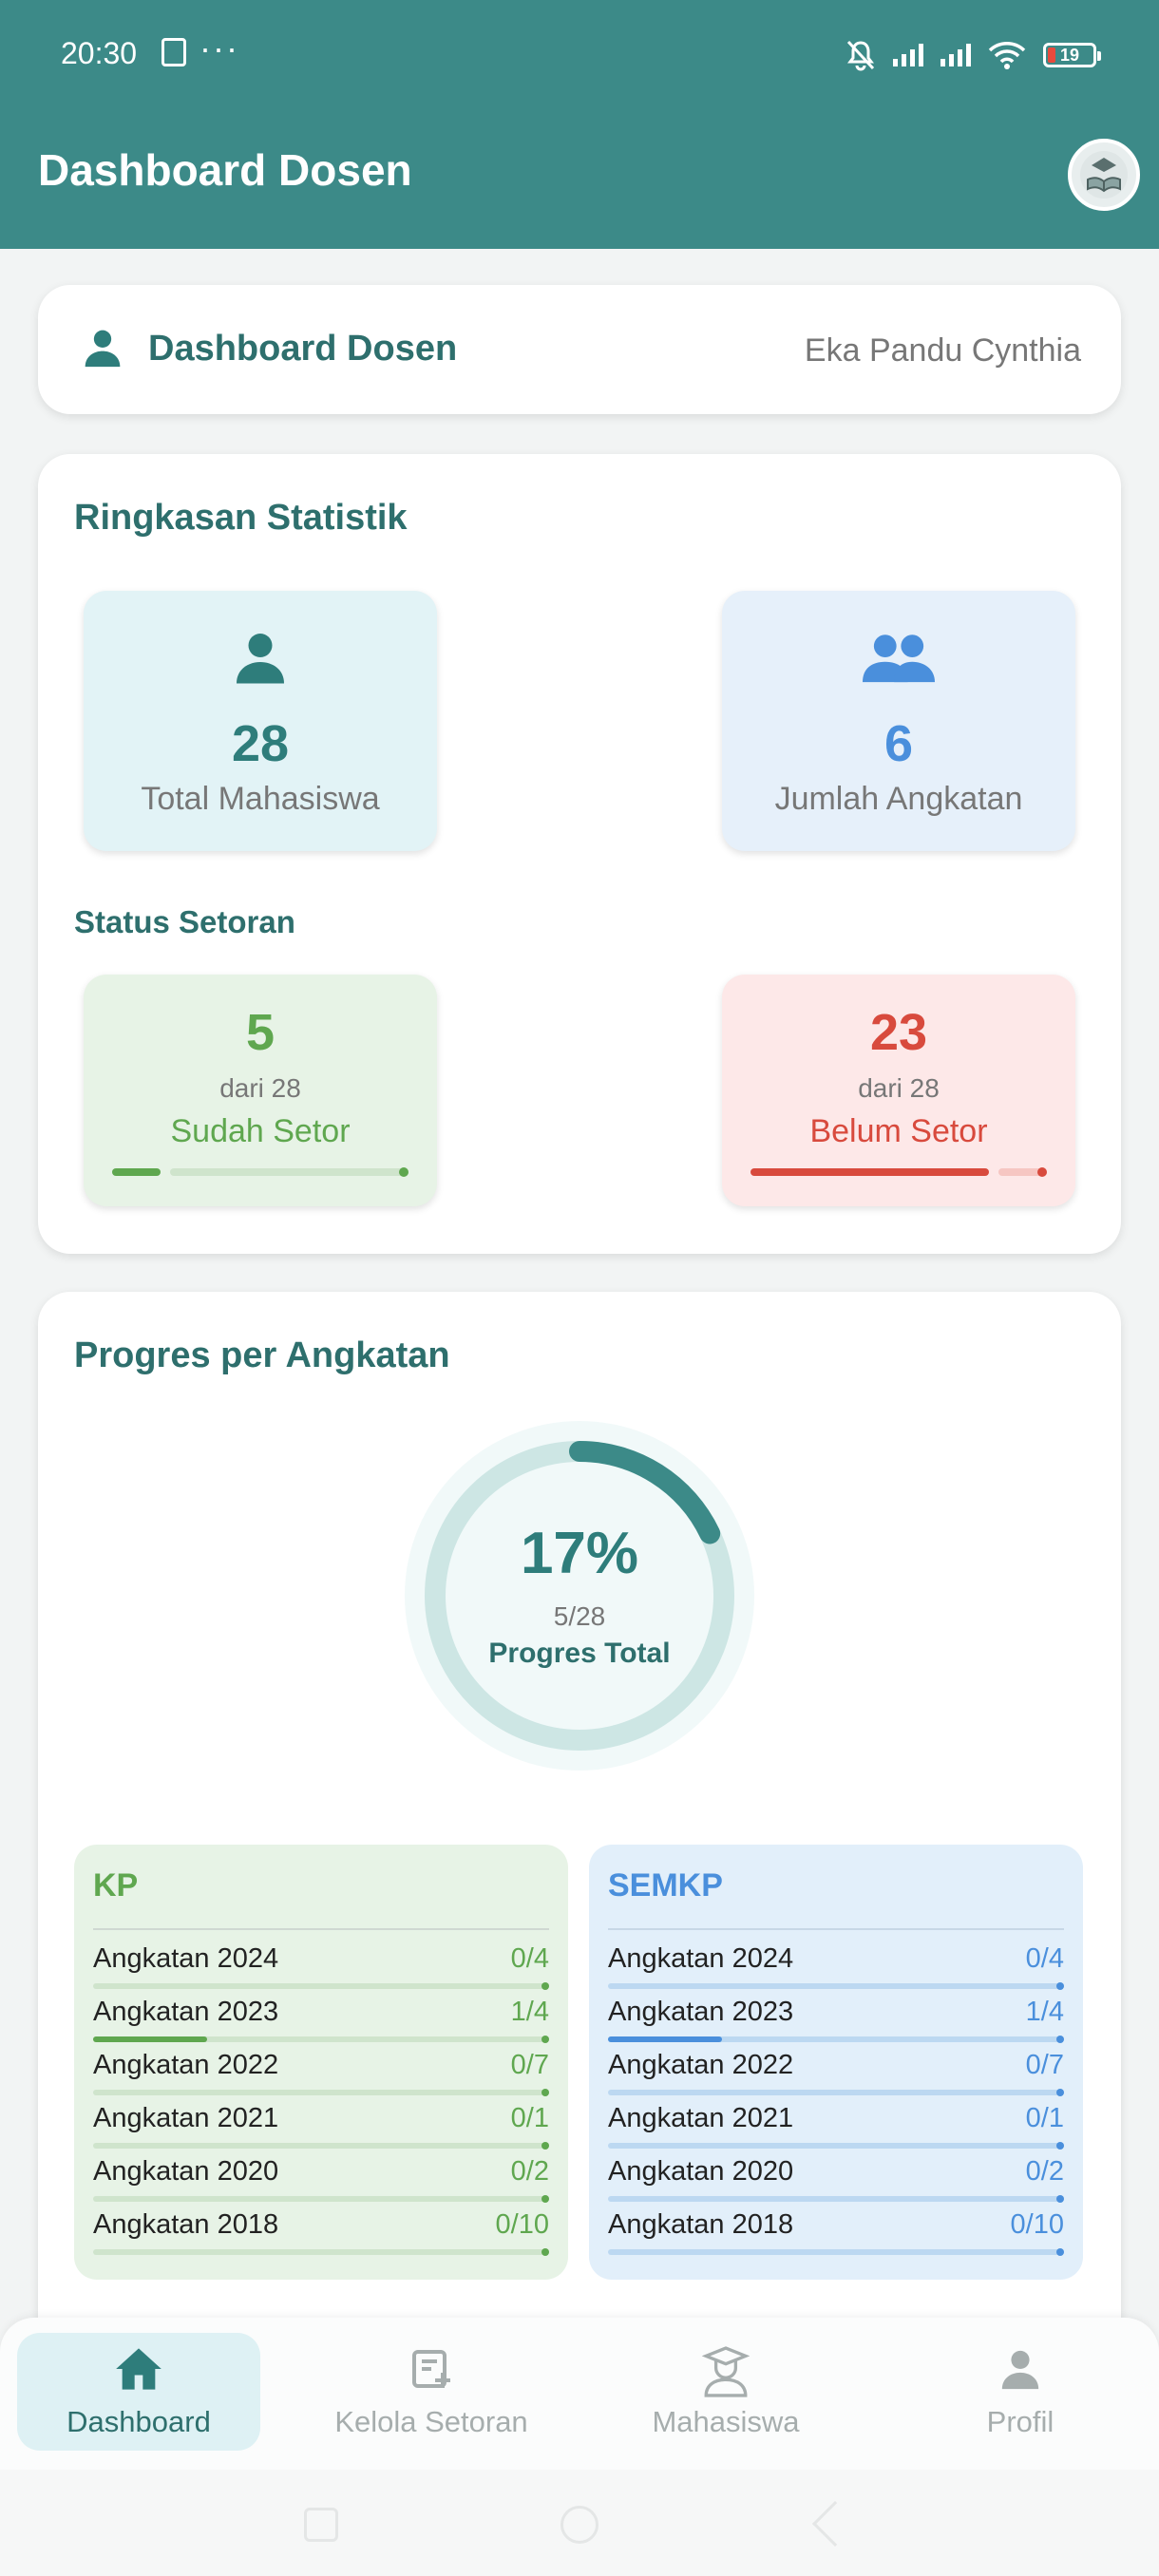 The width and height of the screenshot is (1159, 2576). What do you see at coordinates (1044, 2118) in the screenshot?
I see `cohort-value: 0/1` at bounding box center [1044, 2118].